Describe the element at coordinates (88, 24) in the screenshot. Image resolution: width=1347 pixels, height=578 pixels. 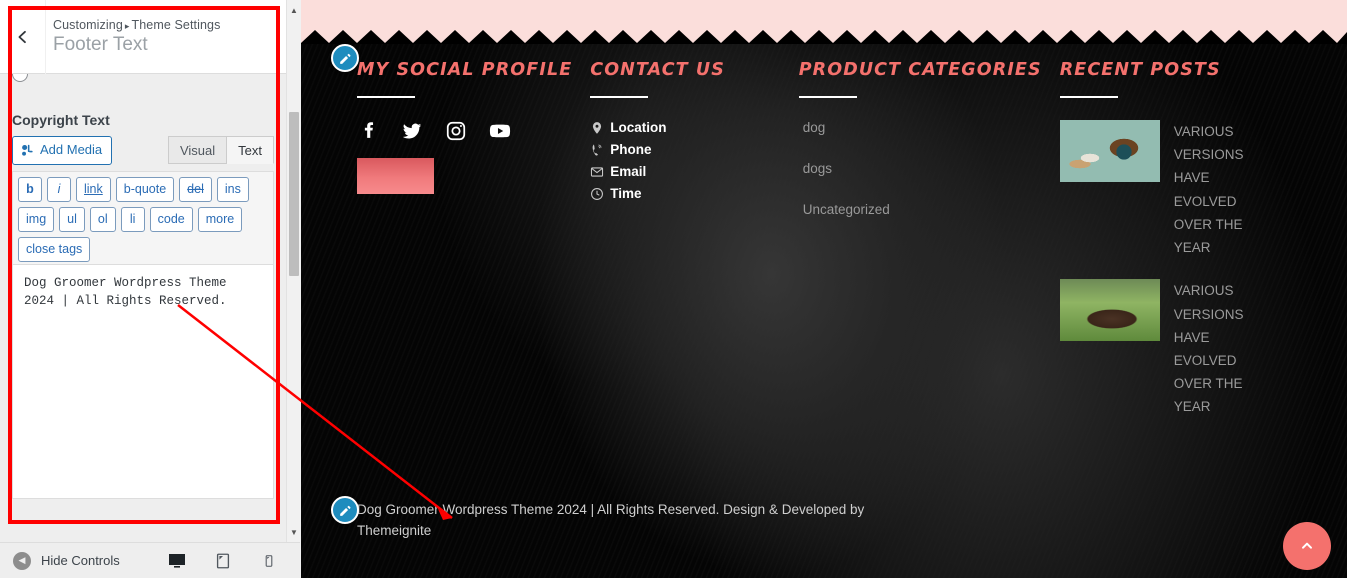
I see `breadcrumb-root: Customizing` at that location.